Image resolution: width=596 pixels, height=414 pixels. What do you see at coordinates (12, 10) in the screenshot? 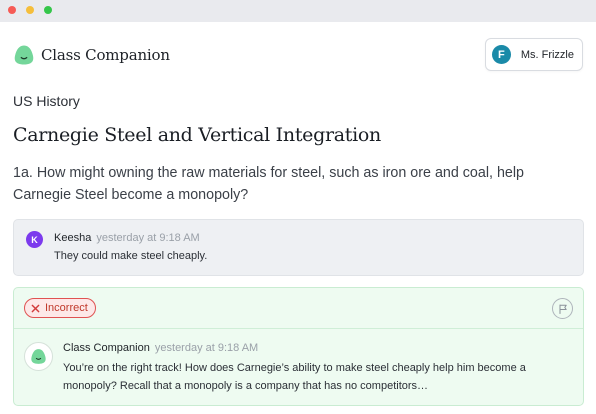
I see `window-close-button` at bounding box center [12, 10].